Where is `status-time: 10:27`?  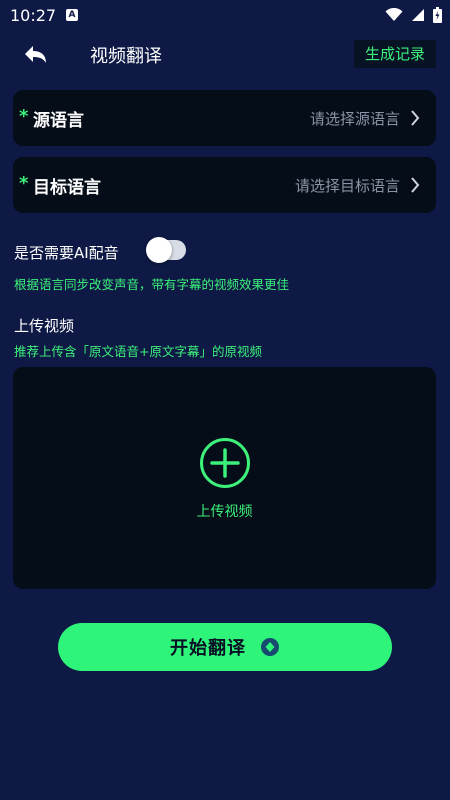 status-time: 10:27 is located at coordinates (33, 15).